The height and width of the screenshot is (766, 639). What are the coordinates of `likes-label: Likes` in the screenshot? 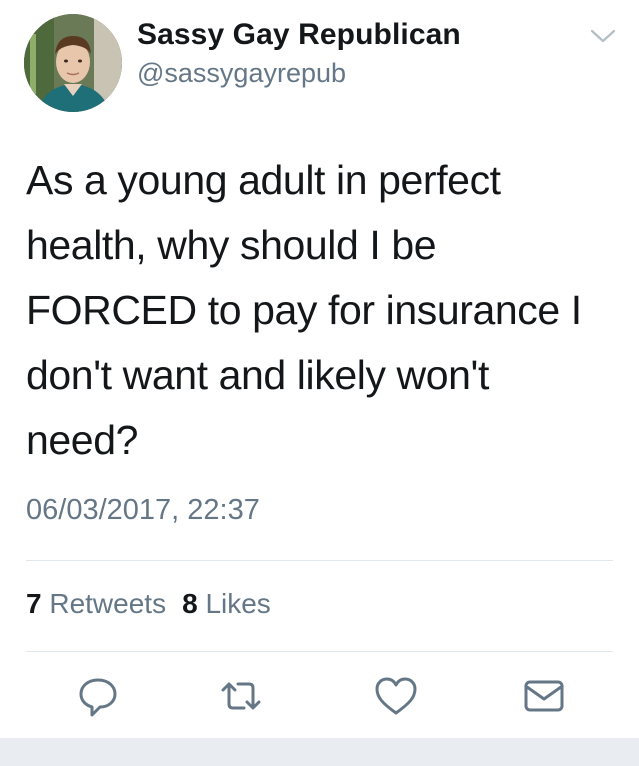 It's located at (238, 603).